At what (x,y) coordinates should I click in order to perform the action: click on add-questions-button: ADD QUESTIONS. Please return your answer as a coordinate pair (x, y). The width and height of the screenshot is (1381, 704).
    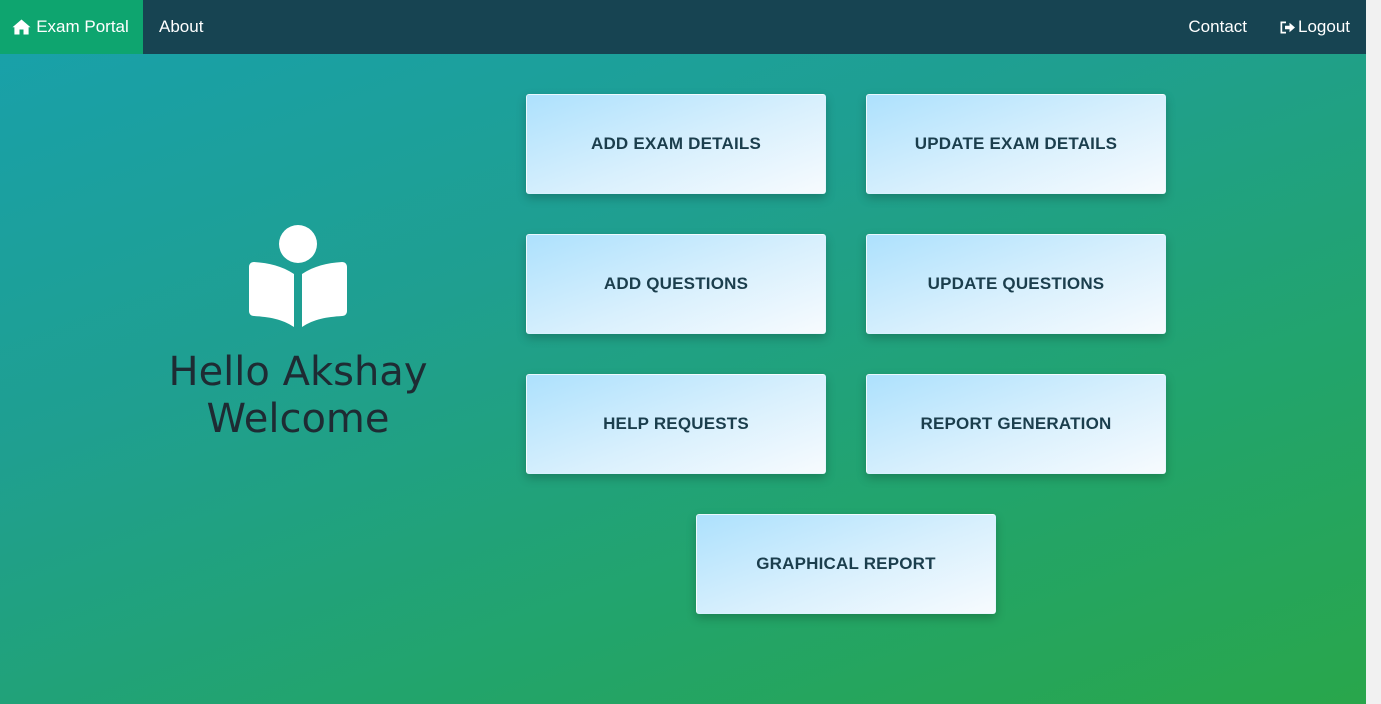
    Looking at the image, I should click on (676, 284).